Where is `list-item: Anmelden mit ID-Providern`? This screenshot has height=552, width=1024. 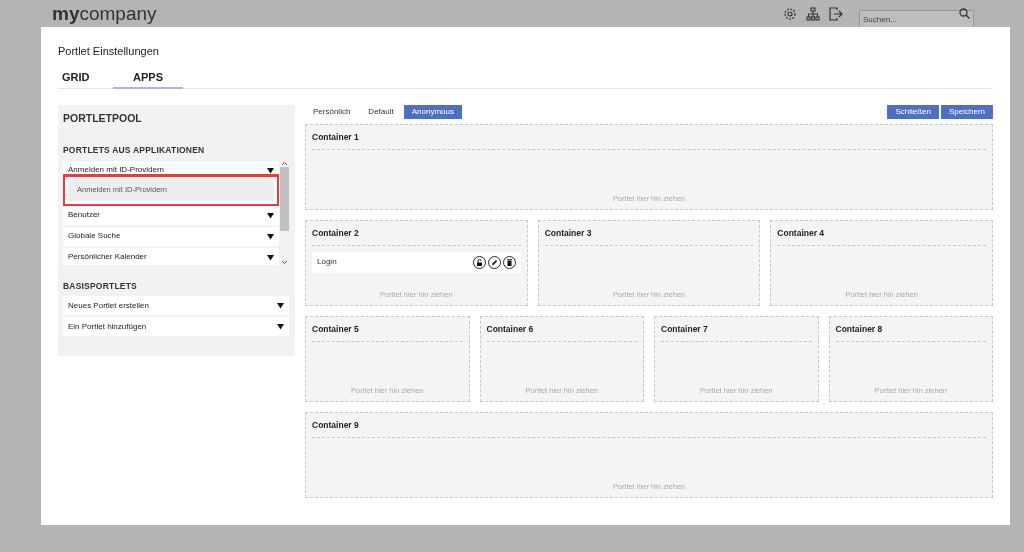 list-item: Anmelden mit ID-Providern is located at coordinates (171, 170).